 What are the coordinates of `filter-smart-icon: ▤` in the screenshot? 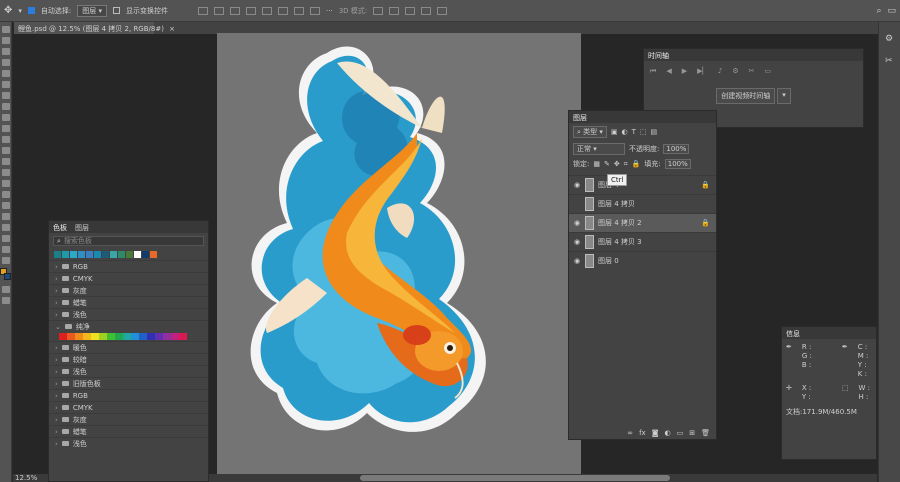 It's located at (654, 132).